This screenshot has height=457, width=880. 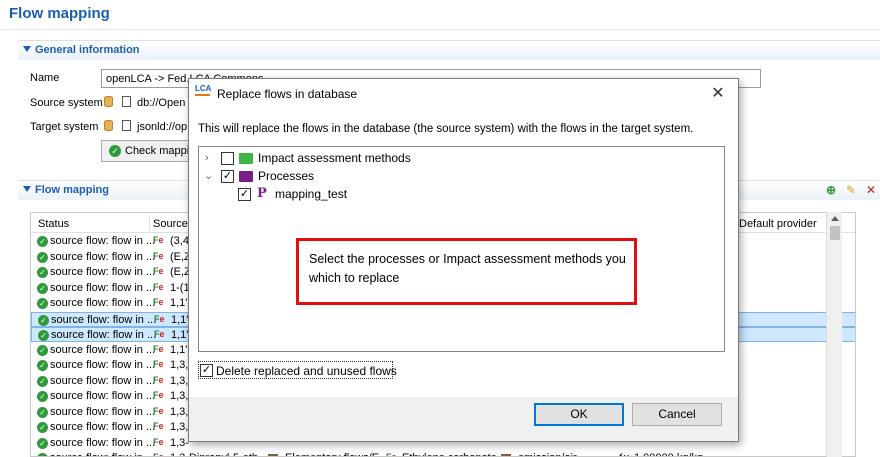 I want to click on check-mappings-button: ✓ Check mappin, so click(x=148, y=151).